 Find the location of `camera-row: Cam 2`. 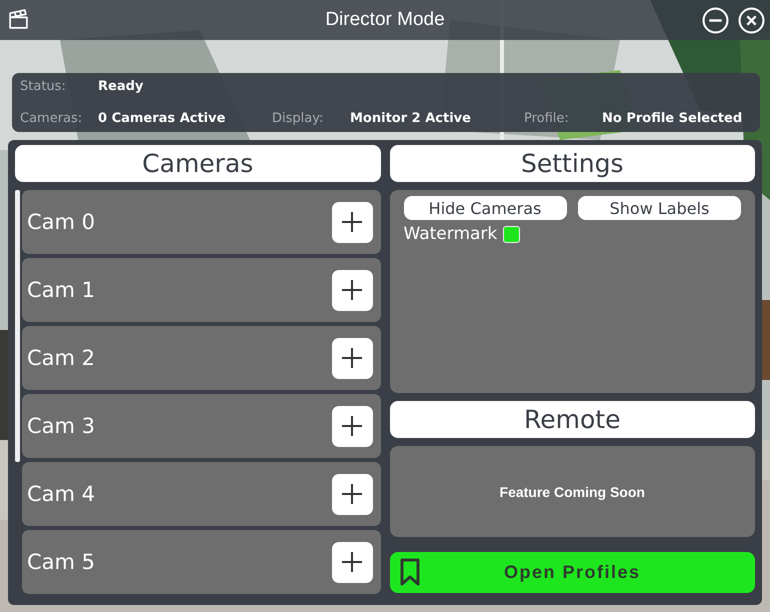

camera-row: Cam 2 is located at coordinates (201, 358).